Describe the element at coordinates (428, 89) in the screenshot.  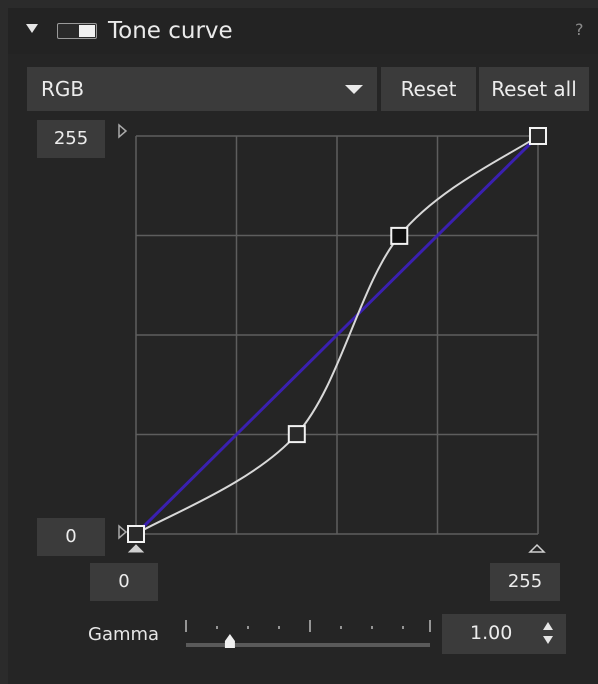
I see `reset-button: Reset` at that location.